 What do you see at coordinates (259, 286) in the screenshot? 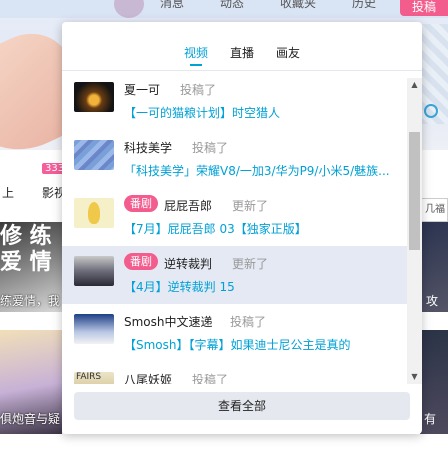
I see `video-title: 【4月】逆转裁判 15` at bounding box center [259, 286].